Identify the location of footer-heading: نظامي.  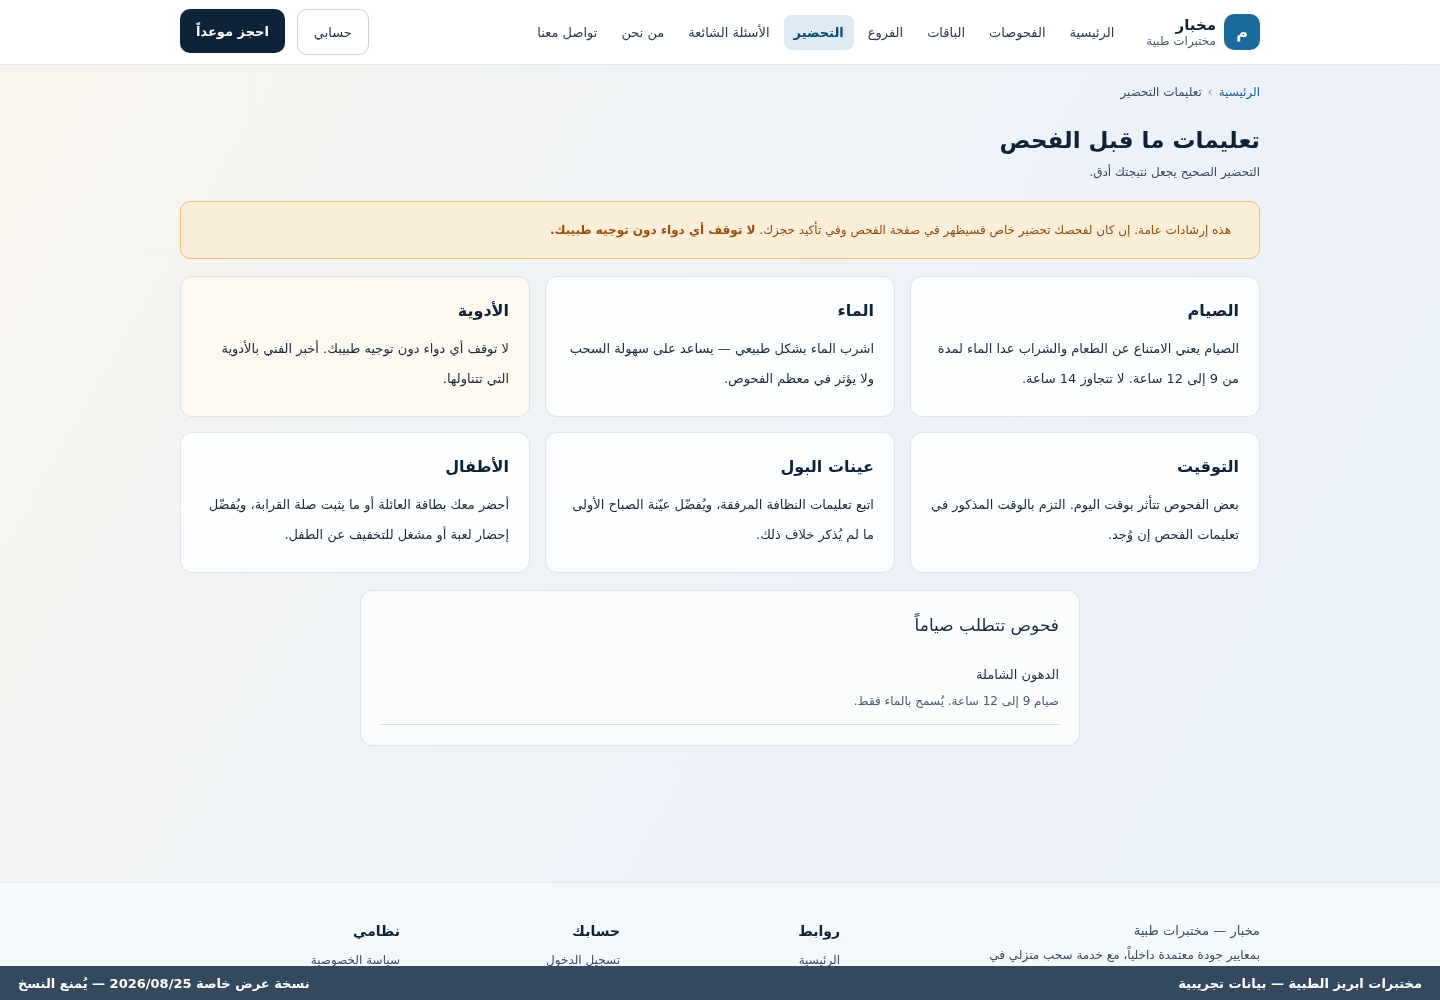
(376, 931).